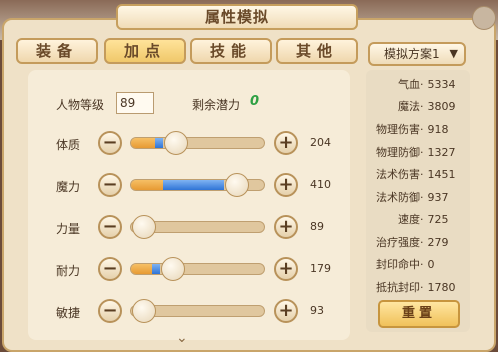 This screenshot has height=352, width=498. Describe the element at coordinates (237, 17) in the screenshot. I see `window-title: 属性模拟` at that location.